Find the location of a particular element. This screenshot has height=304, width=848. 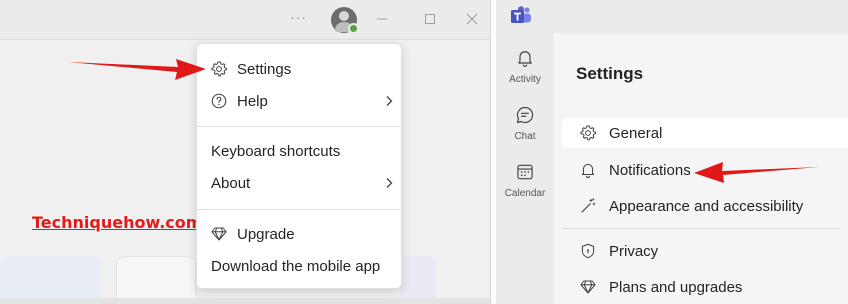

settings-item-label: General is located at coordinates (636, 133).